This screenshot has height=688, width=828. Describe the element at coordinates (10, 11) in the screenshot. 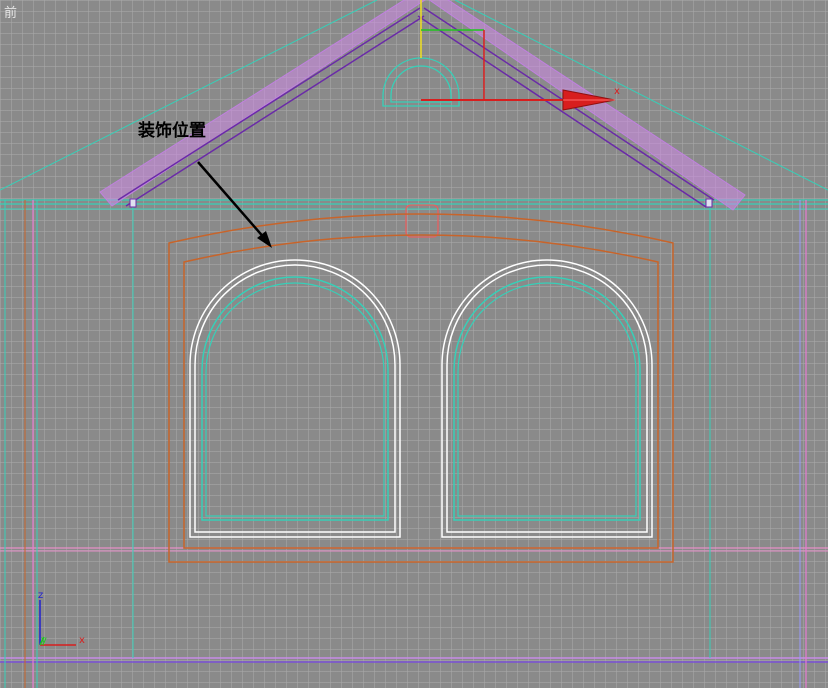

I see `viewport-label: 前` at that location.